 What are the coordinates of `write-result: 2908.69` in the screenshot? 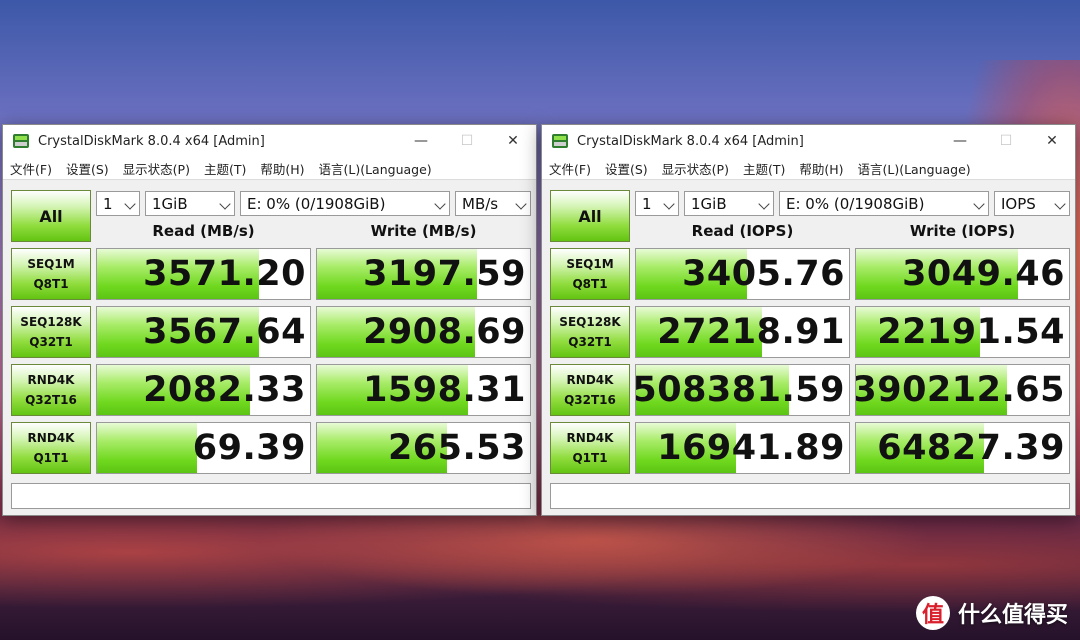 It's located at (423, 332).